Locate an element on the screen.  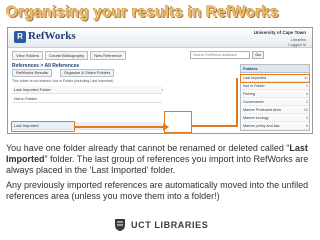
view-folders-button: View Folders is located at coordinates (28, 55).